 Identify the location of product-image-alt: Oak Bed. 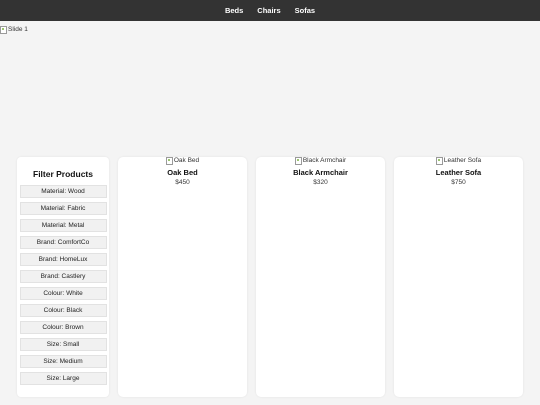
(186, 160).